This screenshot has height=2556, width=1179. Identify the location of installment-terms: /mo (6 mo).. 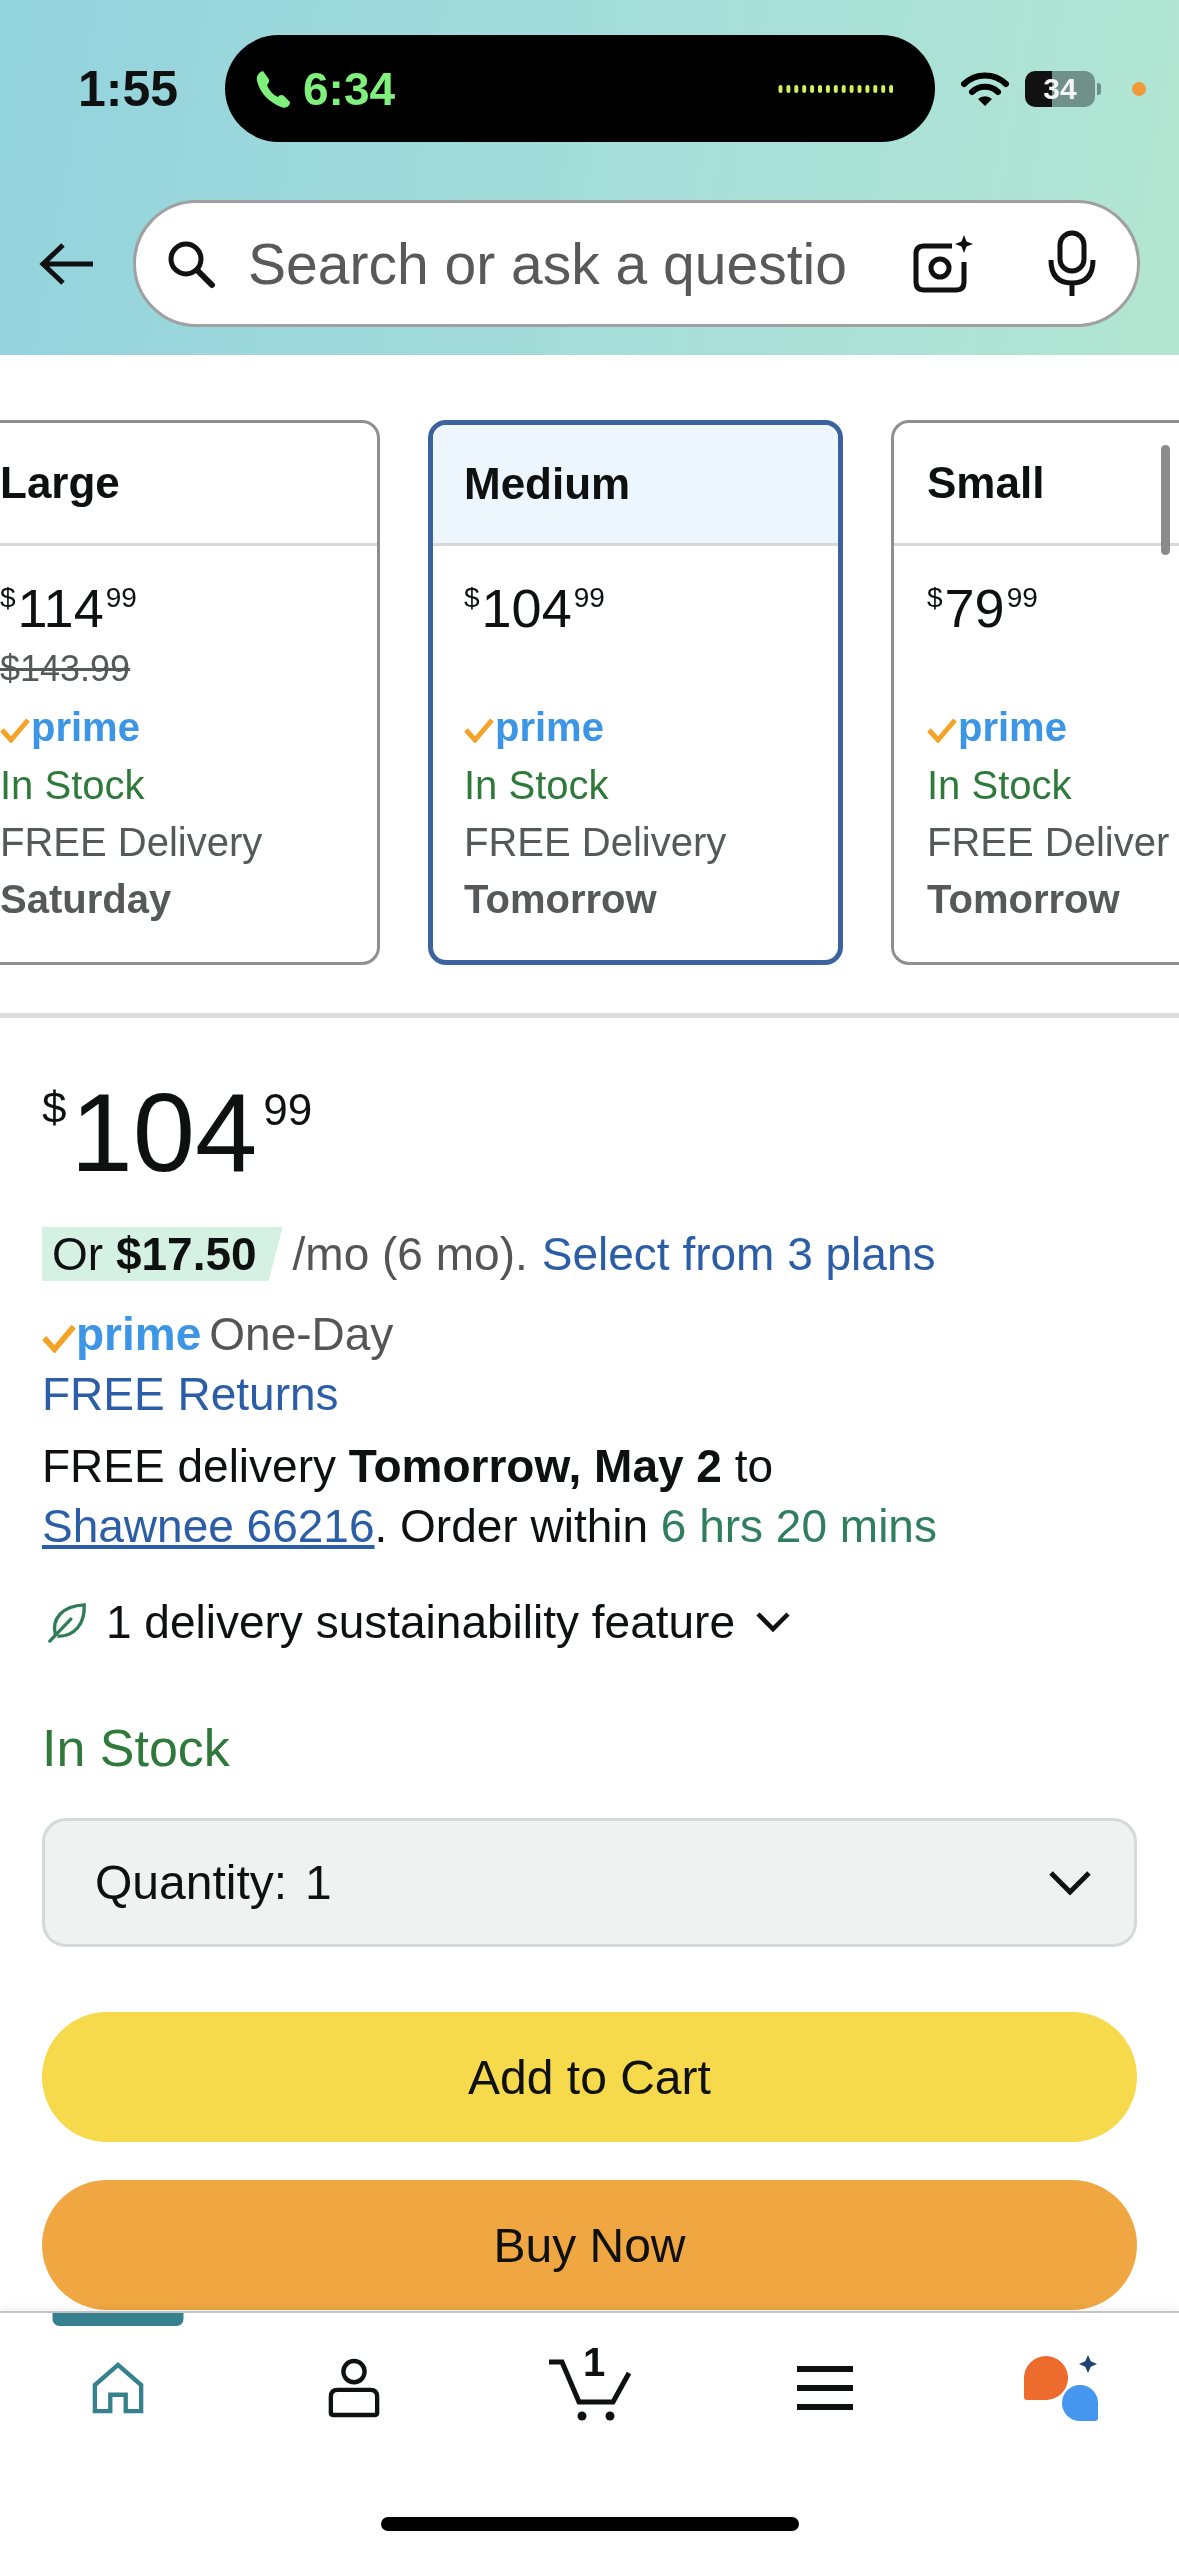
(410, 1254).